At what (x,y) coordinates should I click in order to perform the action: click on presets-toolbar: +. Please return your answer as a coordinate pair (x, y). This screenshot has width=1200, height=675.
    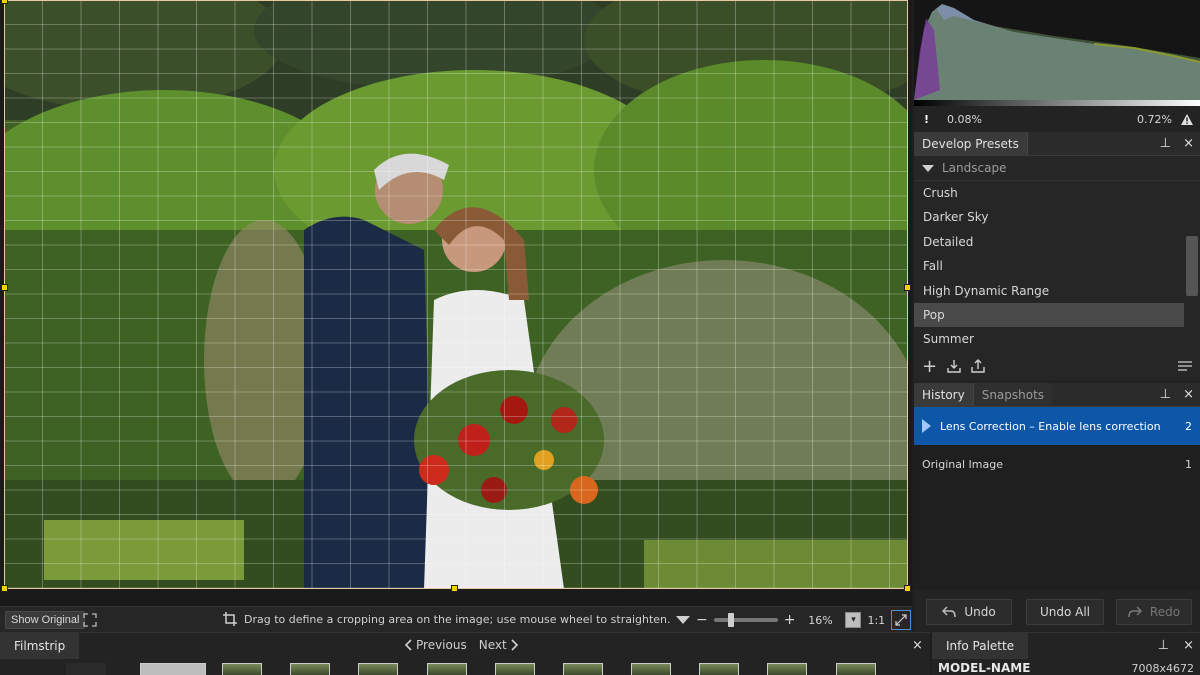
    Looking at the image, I should click on (1057, 366).